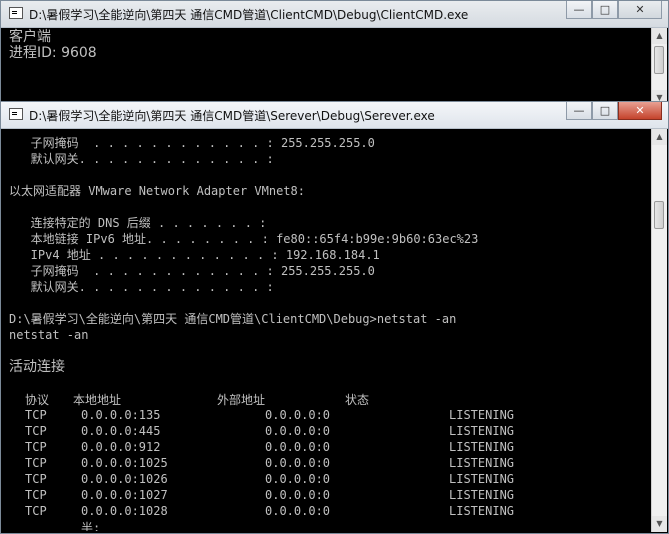  I want to click on console-line: 客户端, so click(30, 37).